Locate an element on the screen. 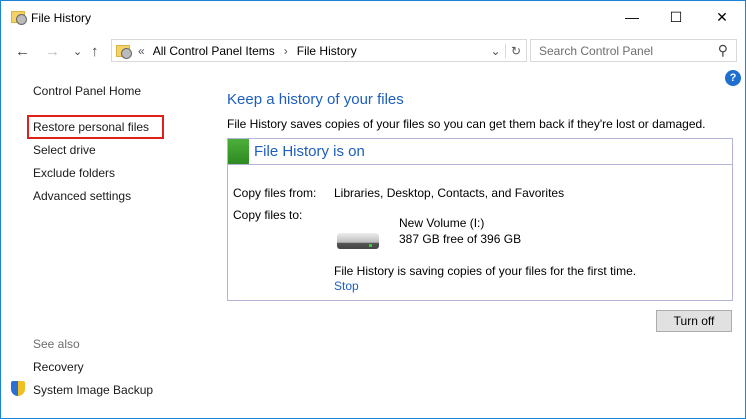 Image resolution: width=746 pixels, height=419 pixels. chevron-right-icon: › is located at coordinates (285, 50).